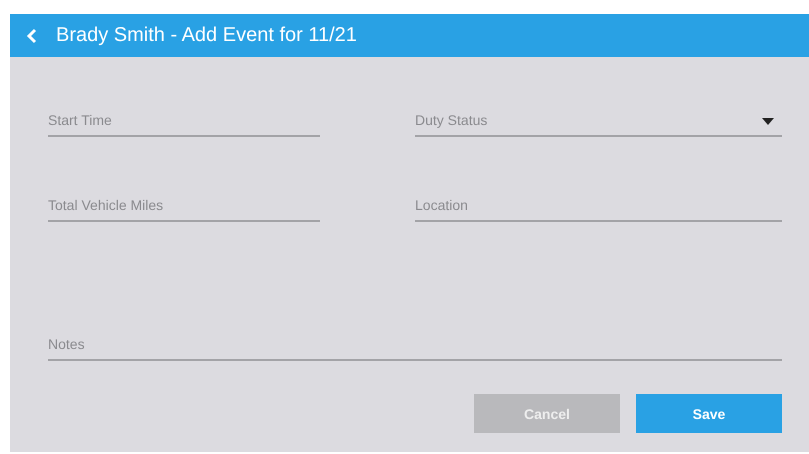 The height and width of the screenshot is (454, 809). What do you see at coordinates (415, 345) in the screenshot?
I see `input-field: Notes` at bounding box center [415, 345].